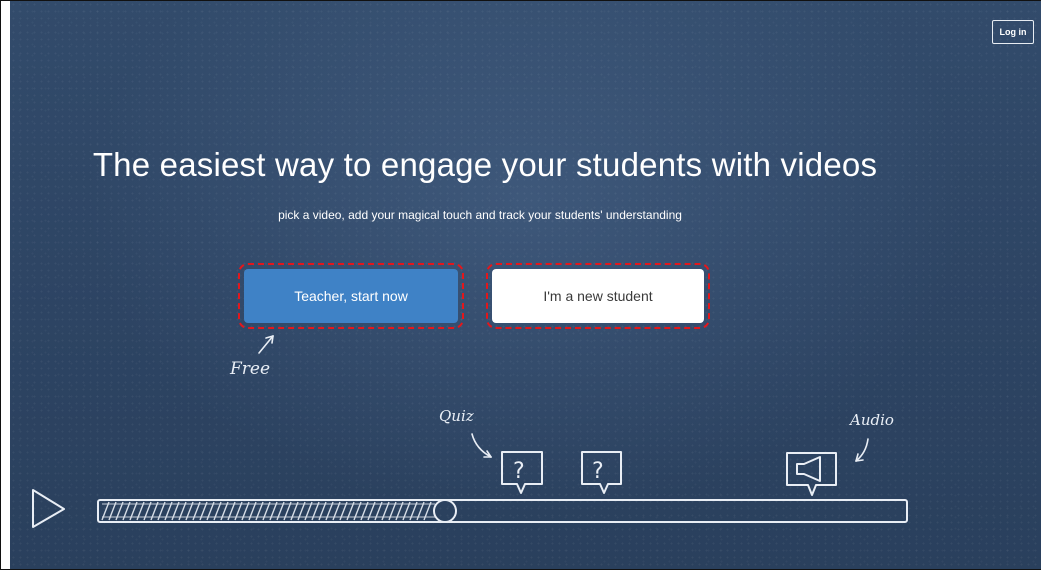 Image resolution: width=1041 pixels, height=570 pixels. I want to click on quiz-arrow-icon, so click(481, 445).